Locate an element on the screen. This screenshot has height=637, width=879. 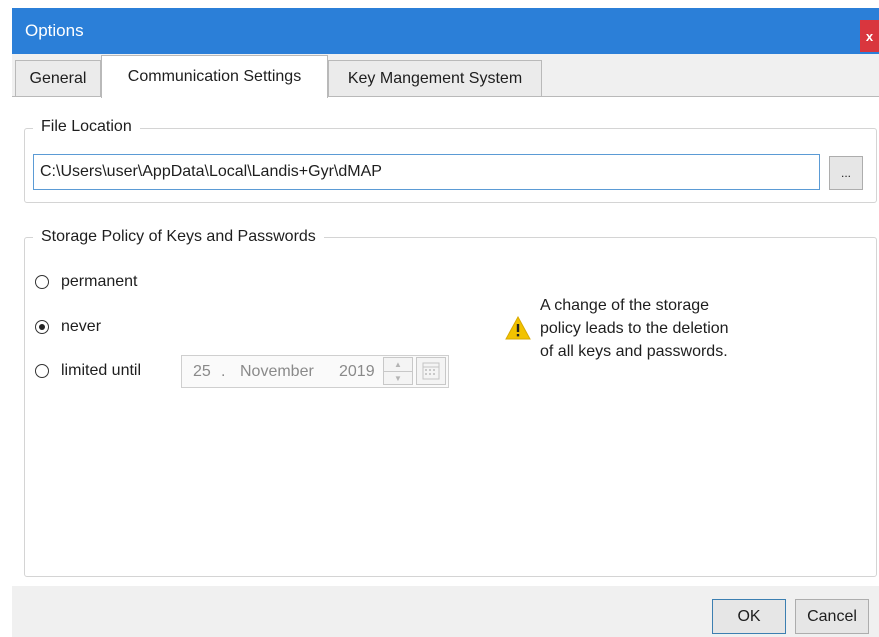
radio-permanent-label: permanent is located at coordinates (99, 281).